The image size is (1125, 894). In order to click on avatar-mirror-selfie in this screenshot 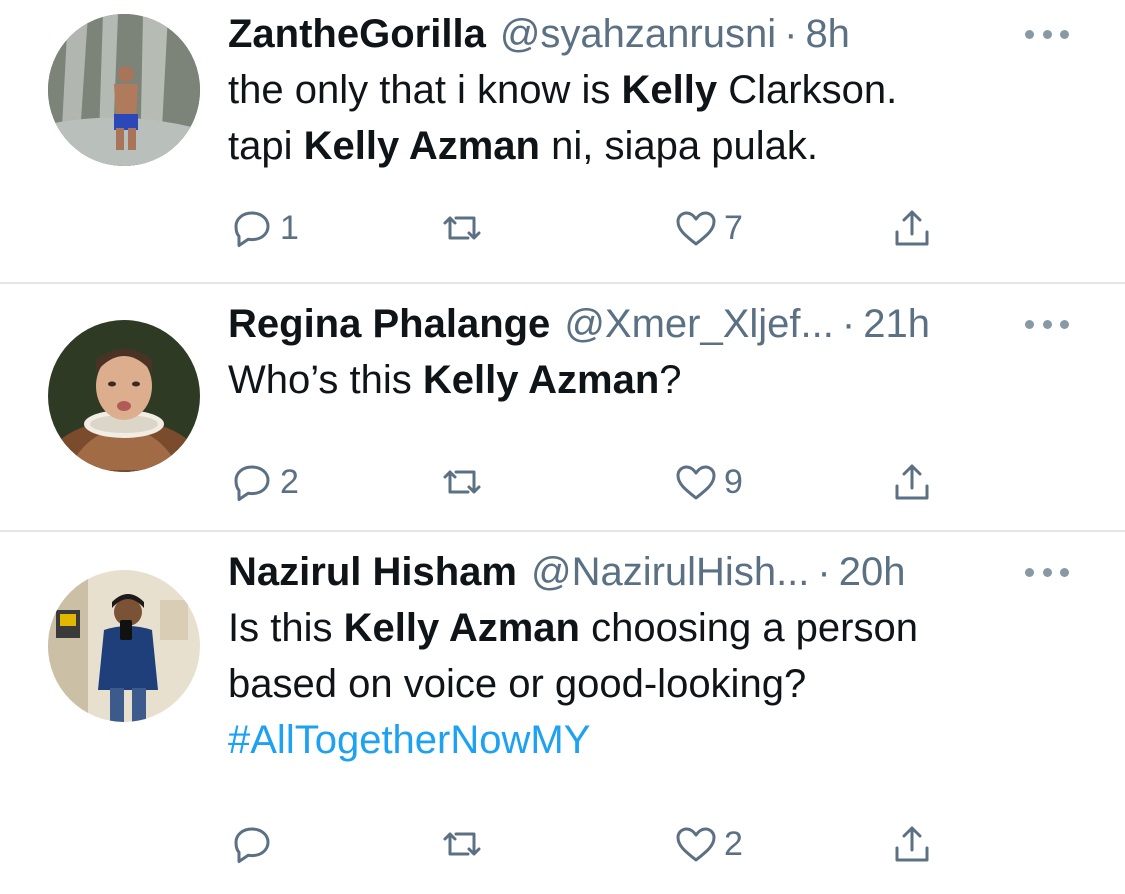, I will do `click(124, 646)`.